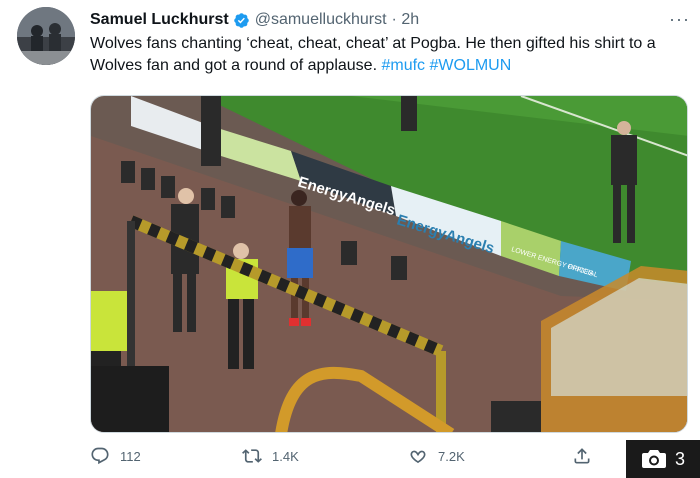 Image resolution: width=700 pixels, height=478 pixels. What do you see at coordinates (159, 20) in the screenshot?
I see `author-name: Samuel Luckhurst` at bounding box center [159, 20].